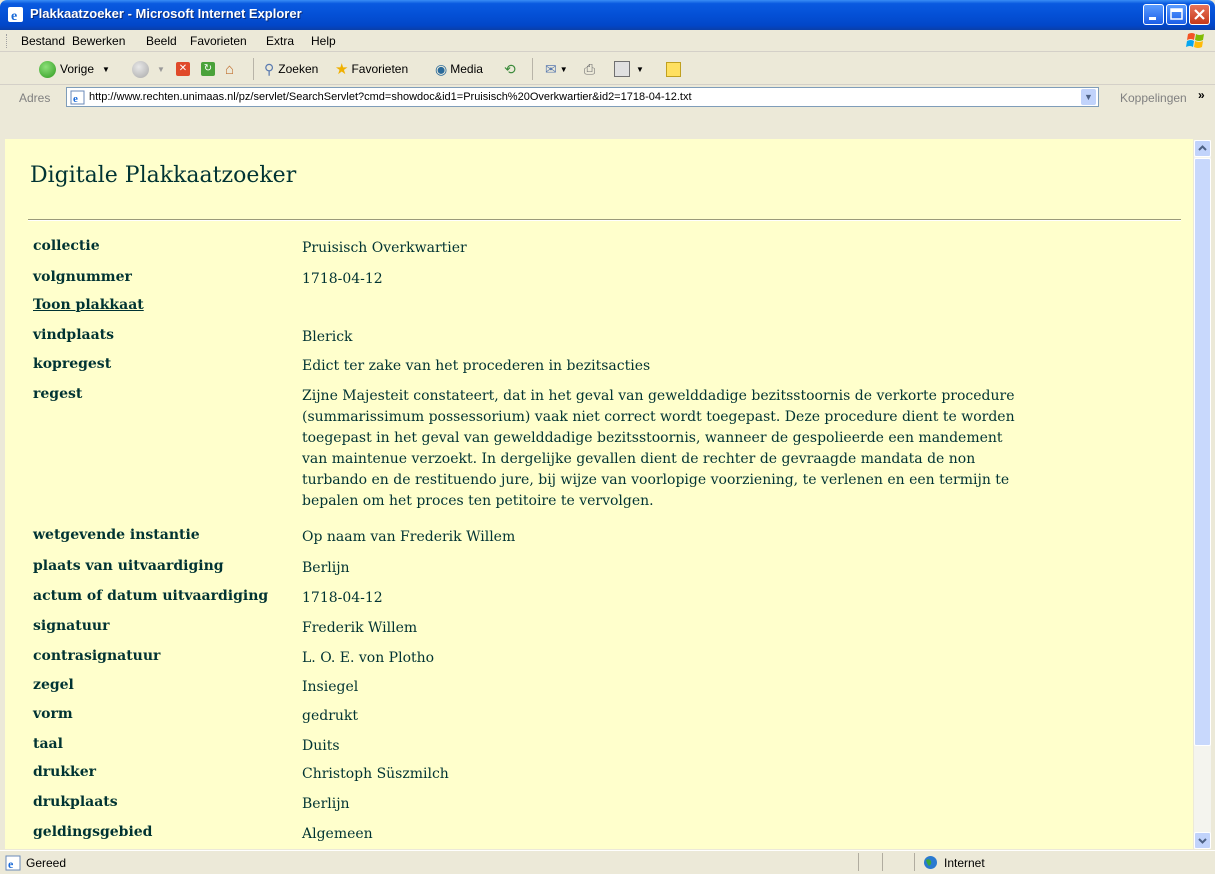  What do you see at coordinates (323, 41) in the screenshot?
I see `menu-help: Help` at bounding box center [323, 41].